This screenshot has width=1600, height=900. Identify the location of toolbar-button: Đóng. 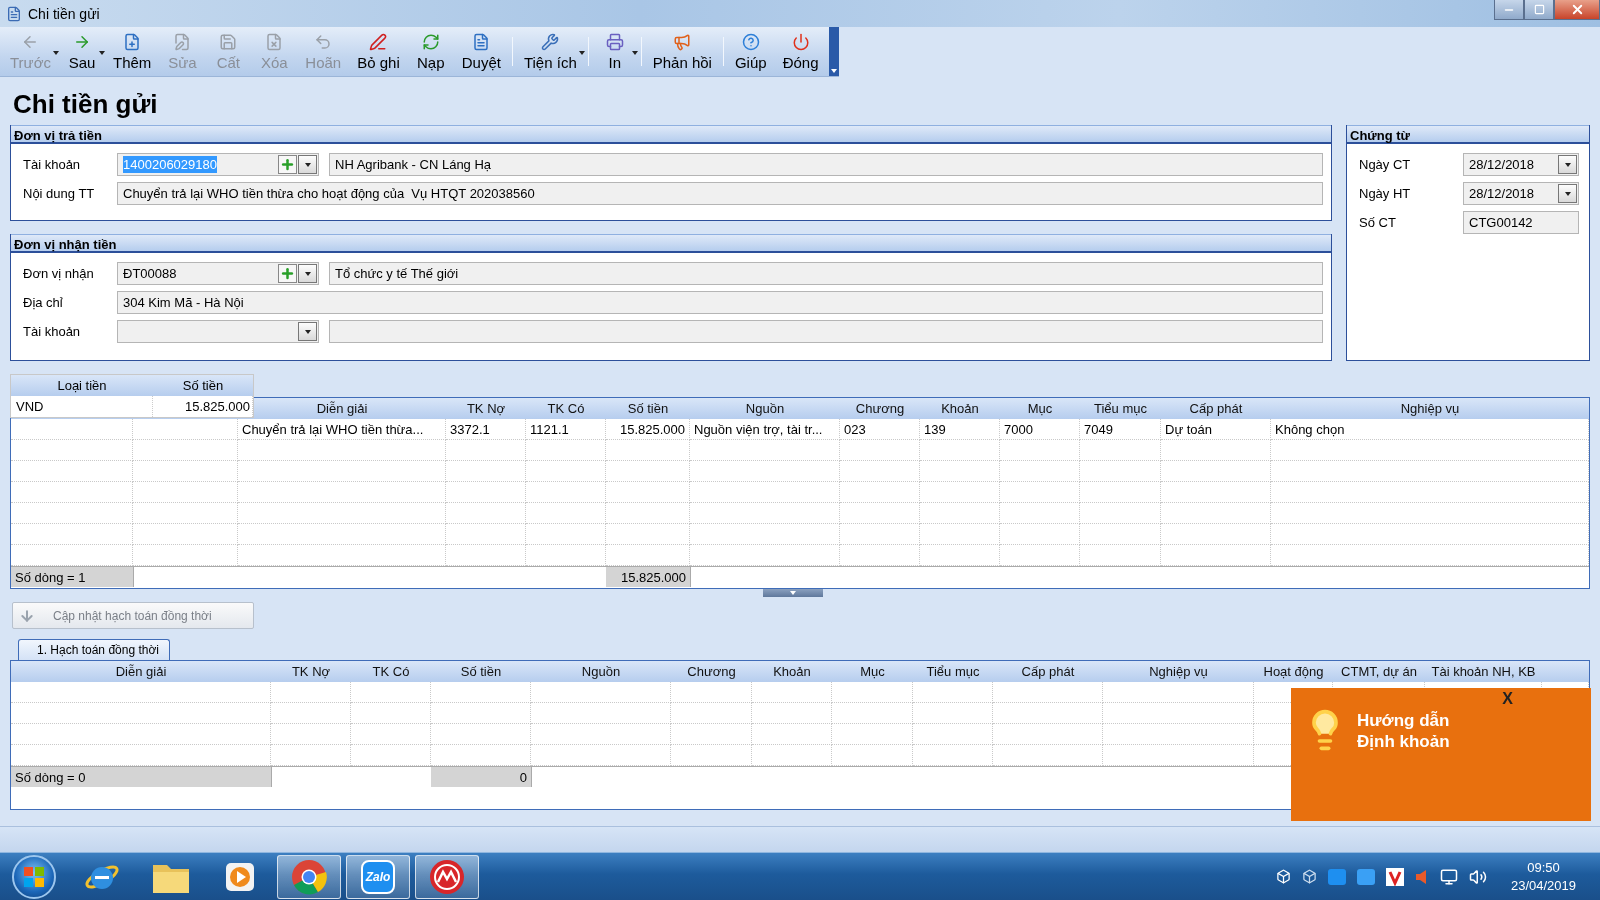
(800, 51).